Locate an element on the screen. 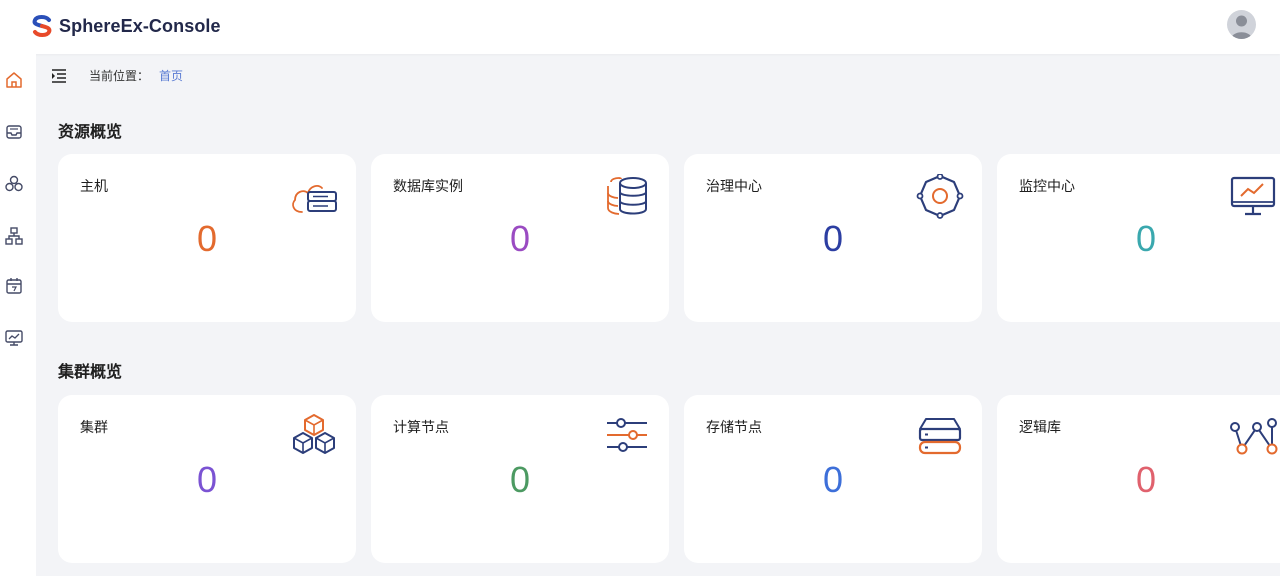 The height and width of the screenshot is (576, 1280). card-clusters: 集群 0 is located at coordinates (207, 479).